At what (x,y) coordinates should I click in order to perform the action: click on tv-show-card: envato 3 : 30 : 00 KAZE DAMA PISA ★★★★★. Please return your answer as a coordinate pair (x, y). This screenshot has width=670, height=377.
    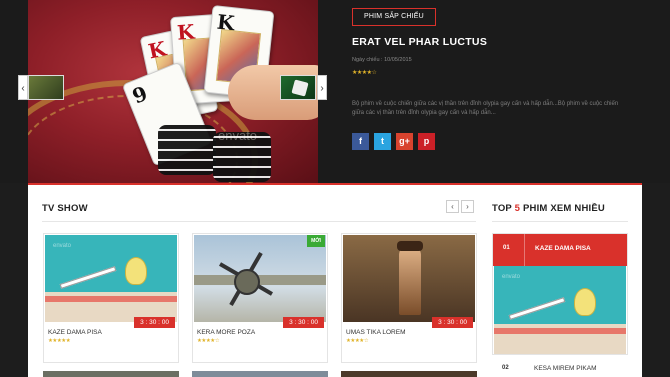
    Looking at the image, I should click on (111, 298).